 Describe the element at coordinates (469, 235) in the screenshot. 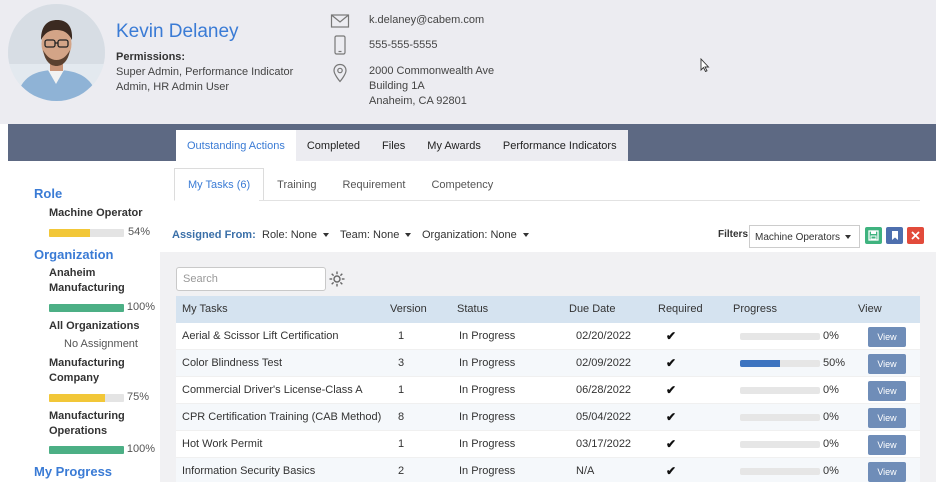

I see `organization-dropdown-label: Organization: None` at that location.